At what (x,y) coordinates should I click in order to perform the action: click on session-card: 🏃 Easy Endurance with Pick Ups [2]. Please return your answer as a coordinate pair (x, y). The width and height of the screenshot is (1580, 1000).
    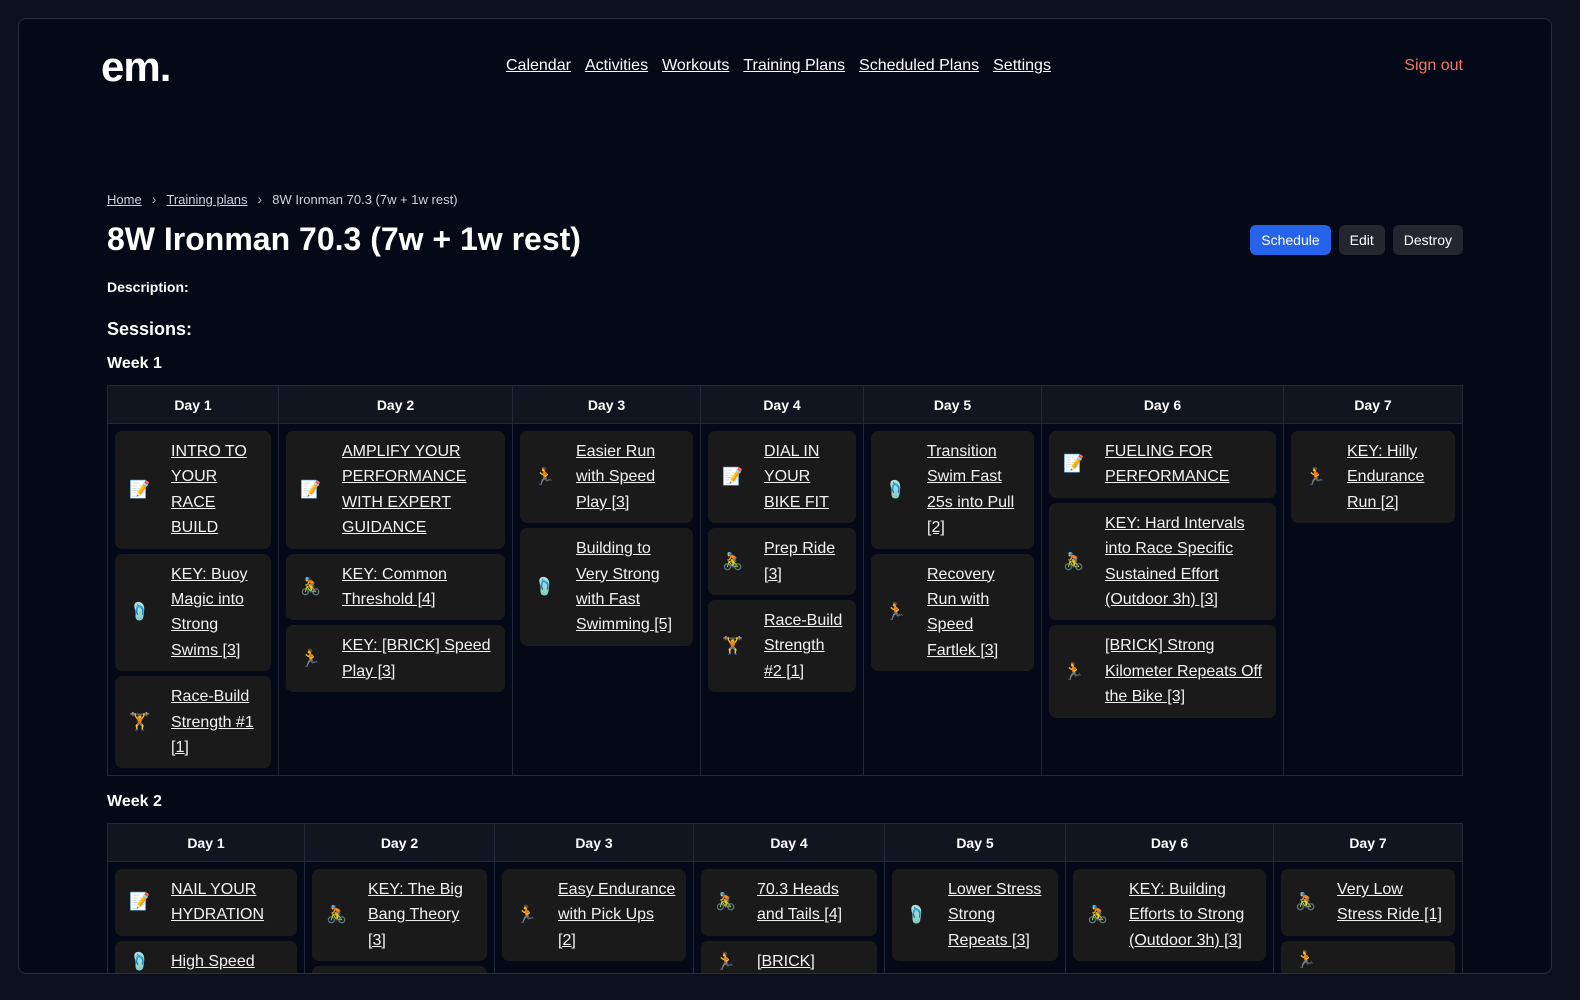
    Looking at the image, I should click on (594, 915).